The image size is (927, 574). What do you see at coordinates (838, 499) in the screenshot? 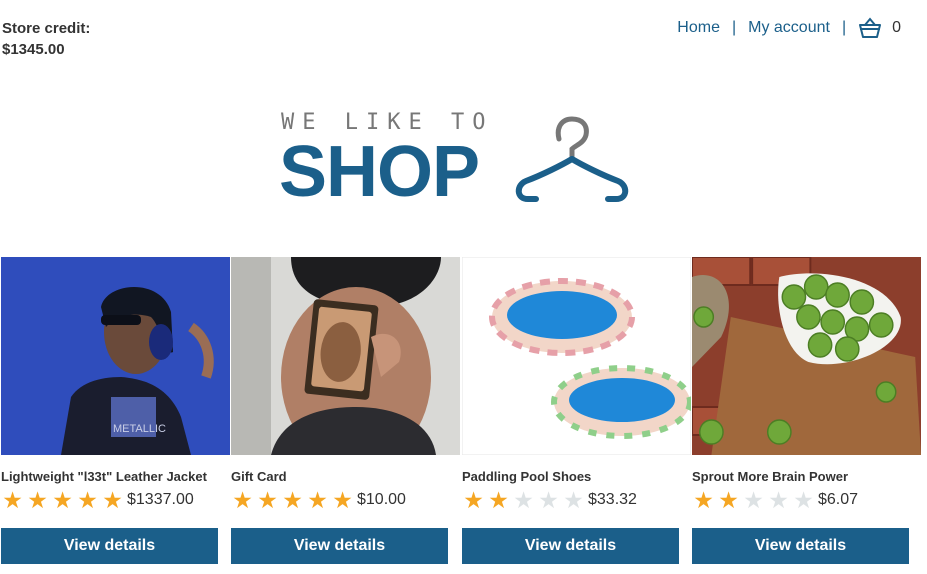
I see `product-price: $6.07` at bounding box center [838, 499].